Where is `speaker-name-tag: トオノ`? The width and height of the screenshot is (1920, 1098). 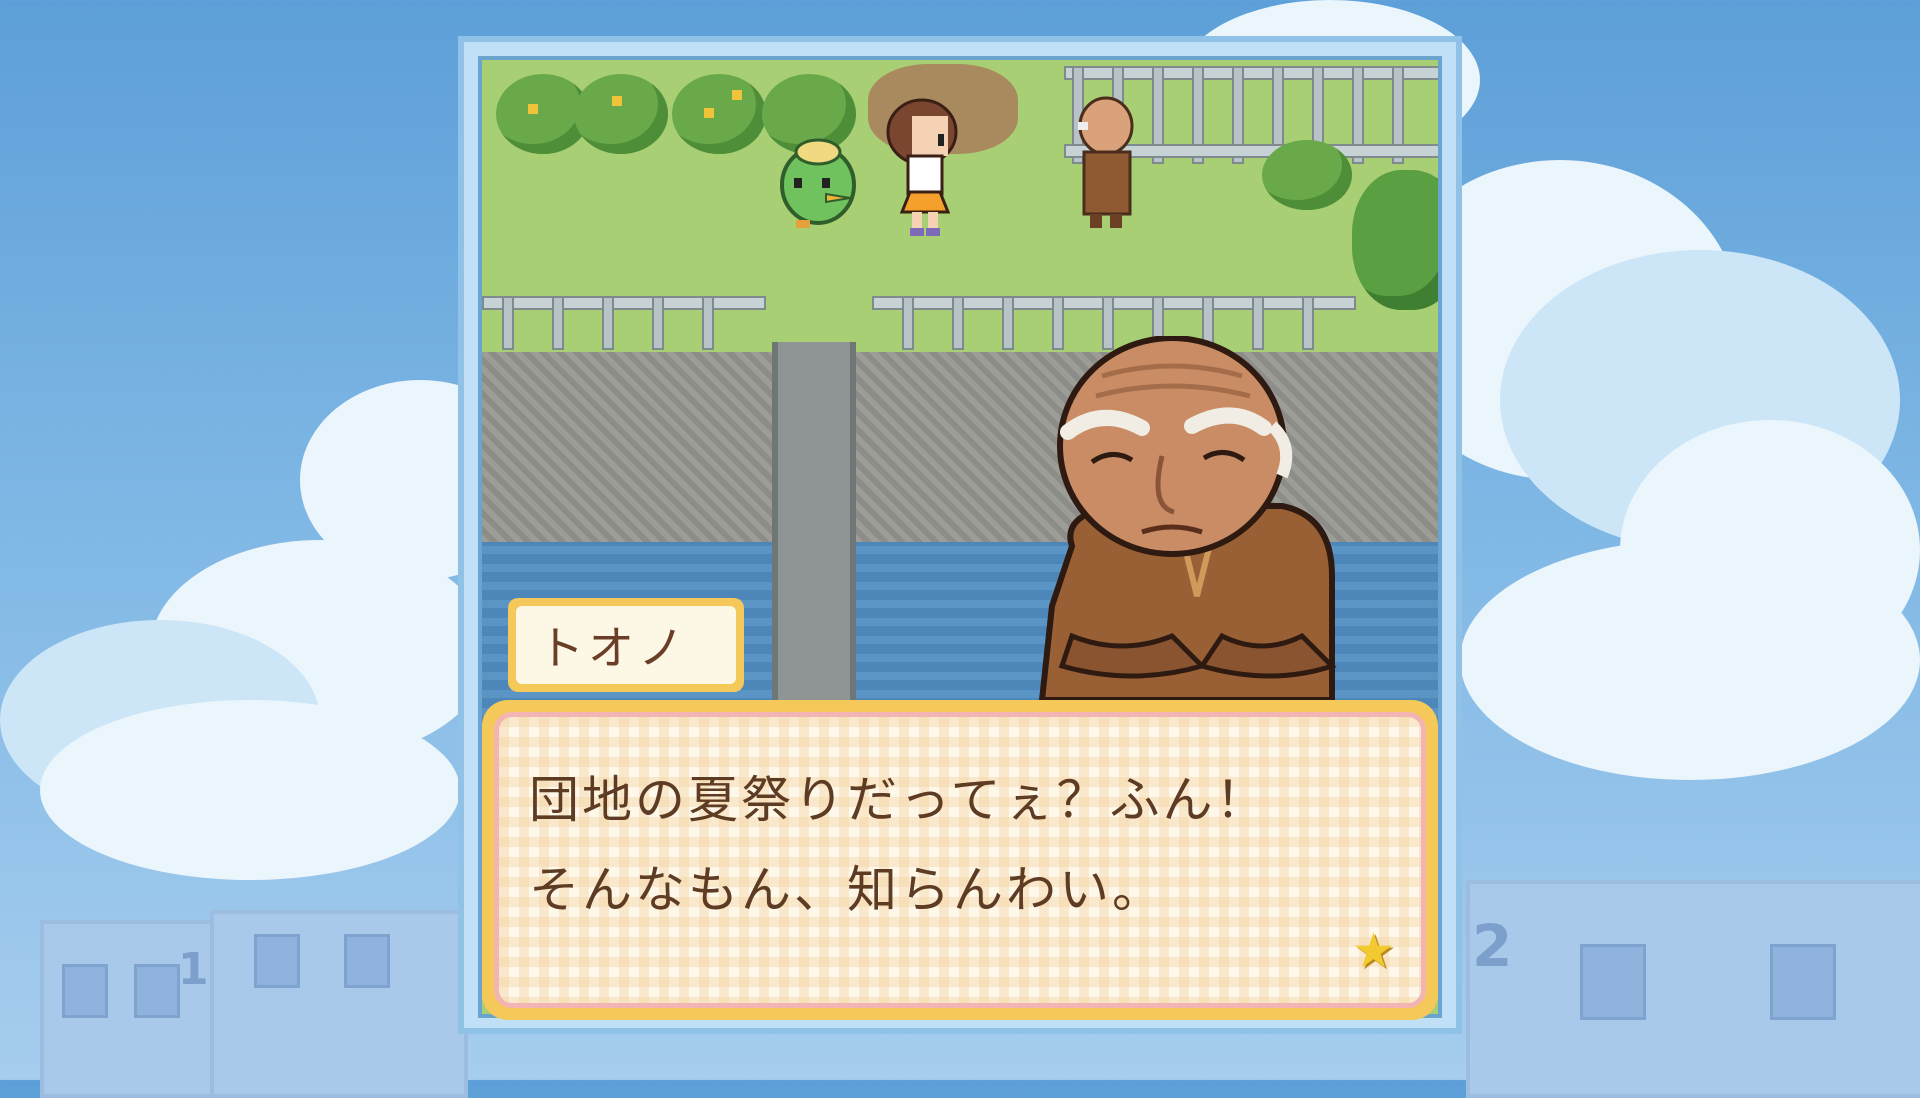
speaker-name-tag: トオノ is located at coordinates (626, 645).